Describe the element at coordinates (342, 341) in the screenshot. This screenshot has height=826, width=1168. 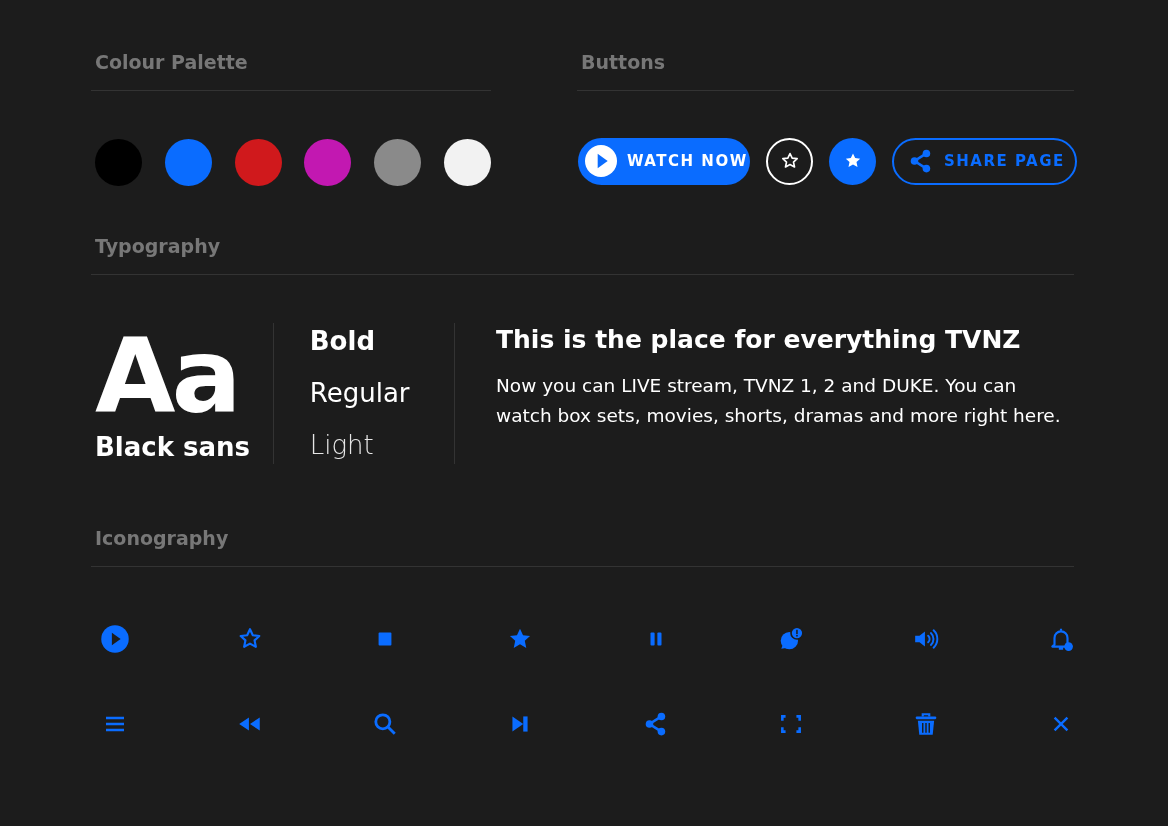
I see `font-weight-label: Bold` at that location.